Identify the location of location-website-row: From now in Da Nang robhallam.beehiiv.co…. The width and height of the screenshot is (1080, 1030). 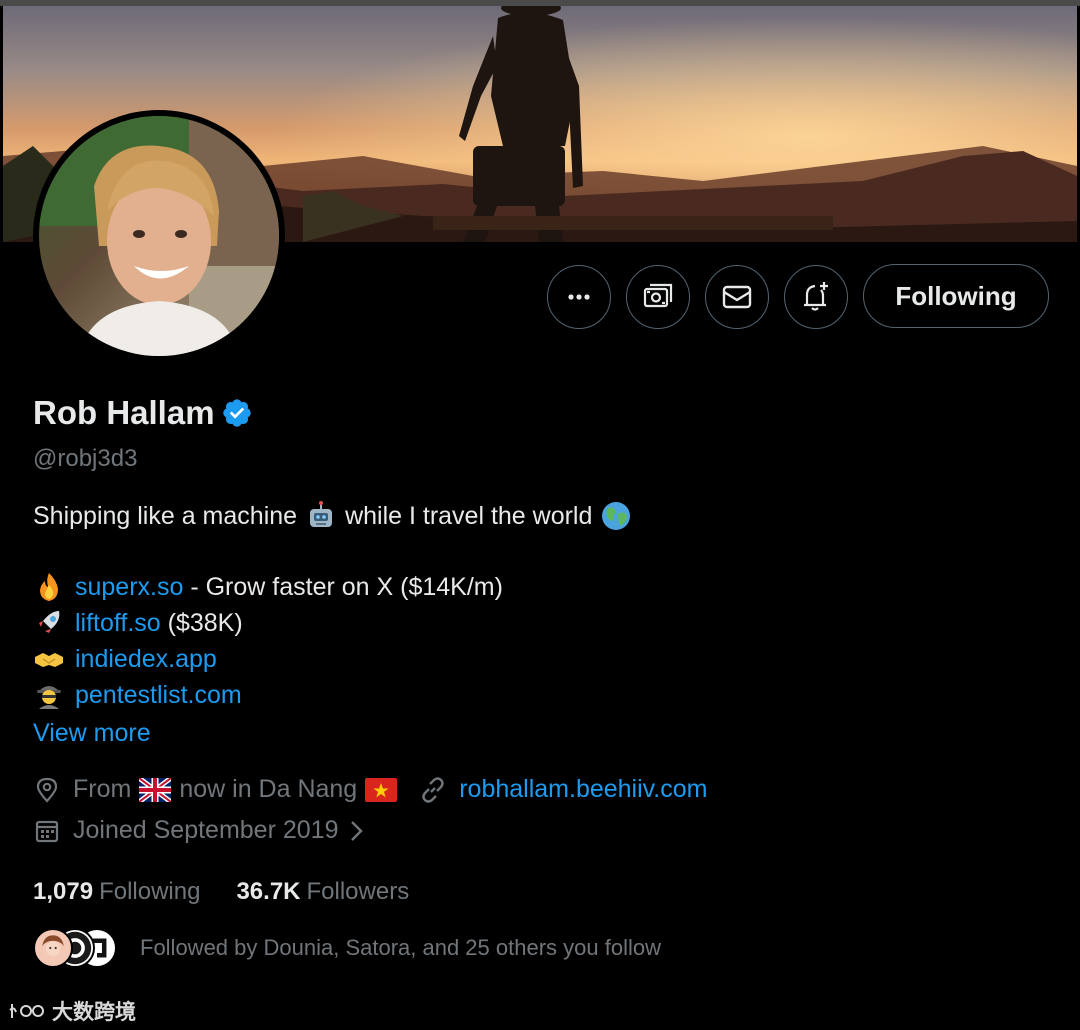
(370, 789).